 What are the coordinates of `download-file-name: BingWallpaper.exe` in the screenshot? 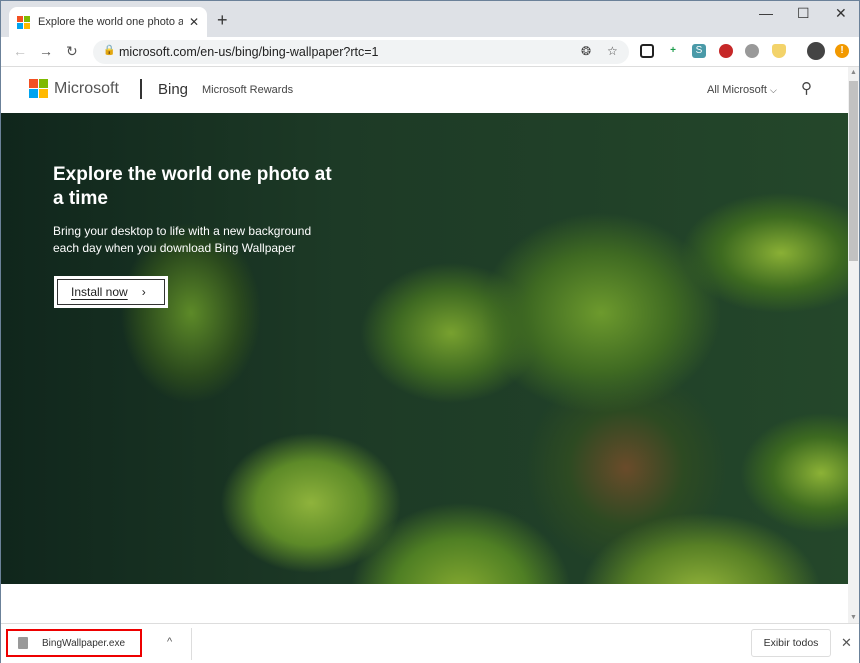 It's located at (84, 643).